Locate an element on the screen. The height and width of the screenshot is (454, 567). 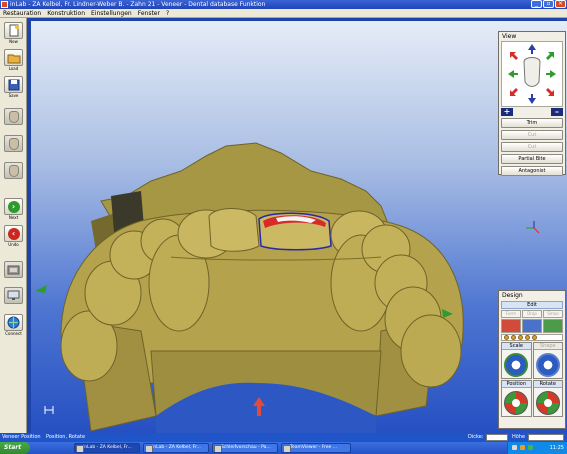
view-right-arrow-icon is located at coordinates (551, 74).